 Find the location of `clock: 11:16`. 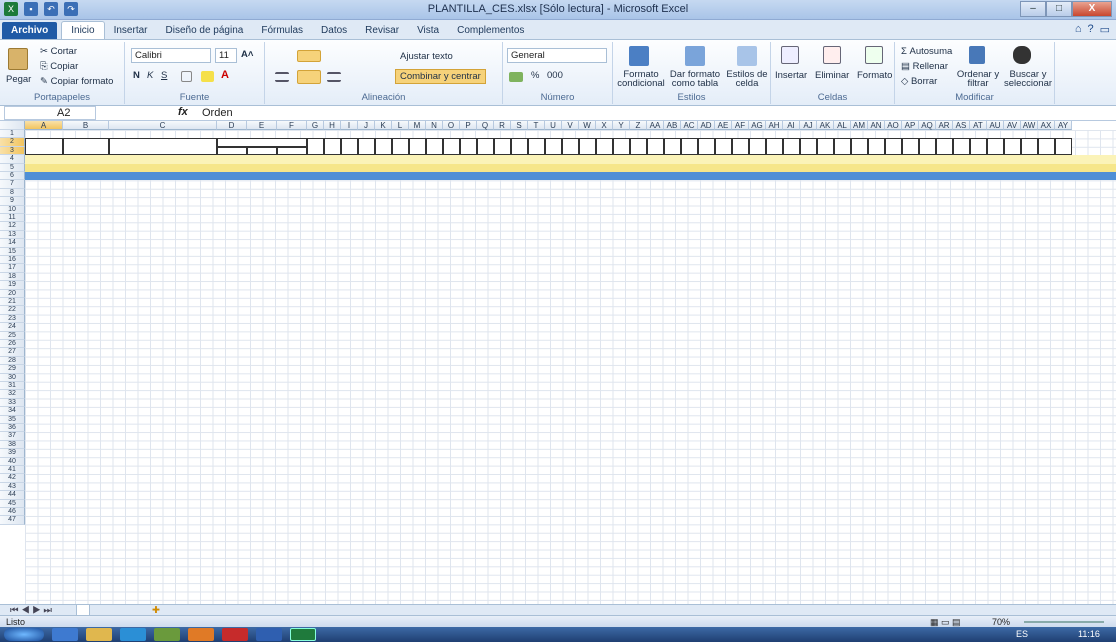

clock: 11:16 is located at coordinates (1089, 634).